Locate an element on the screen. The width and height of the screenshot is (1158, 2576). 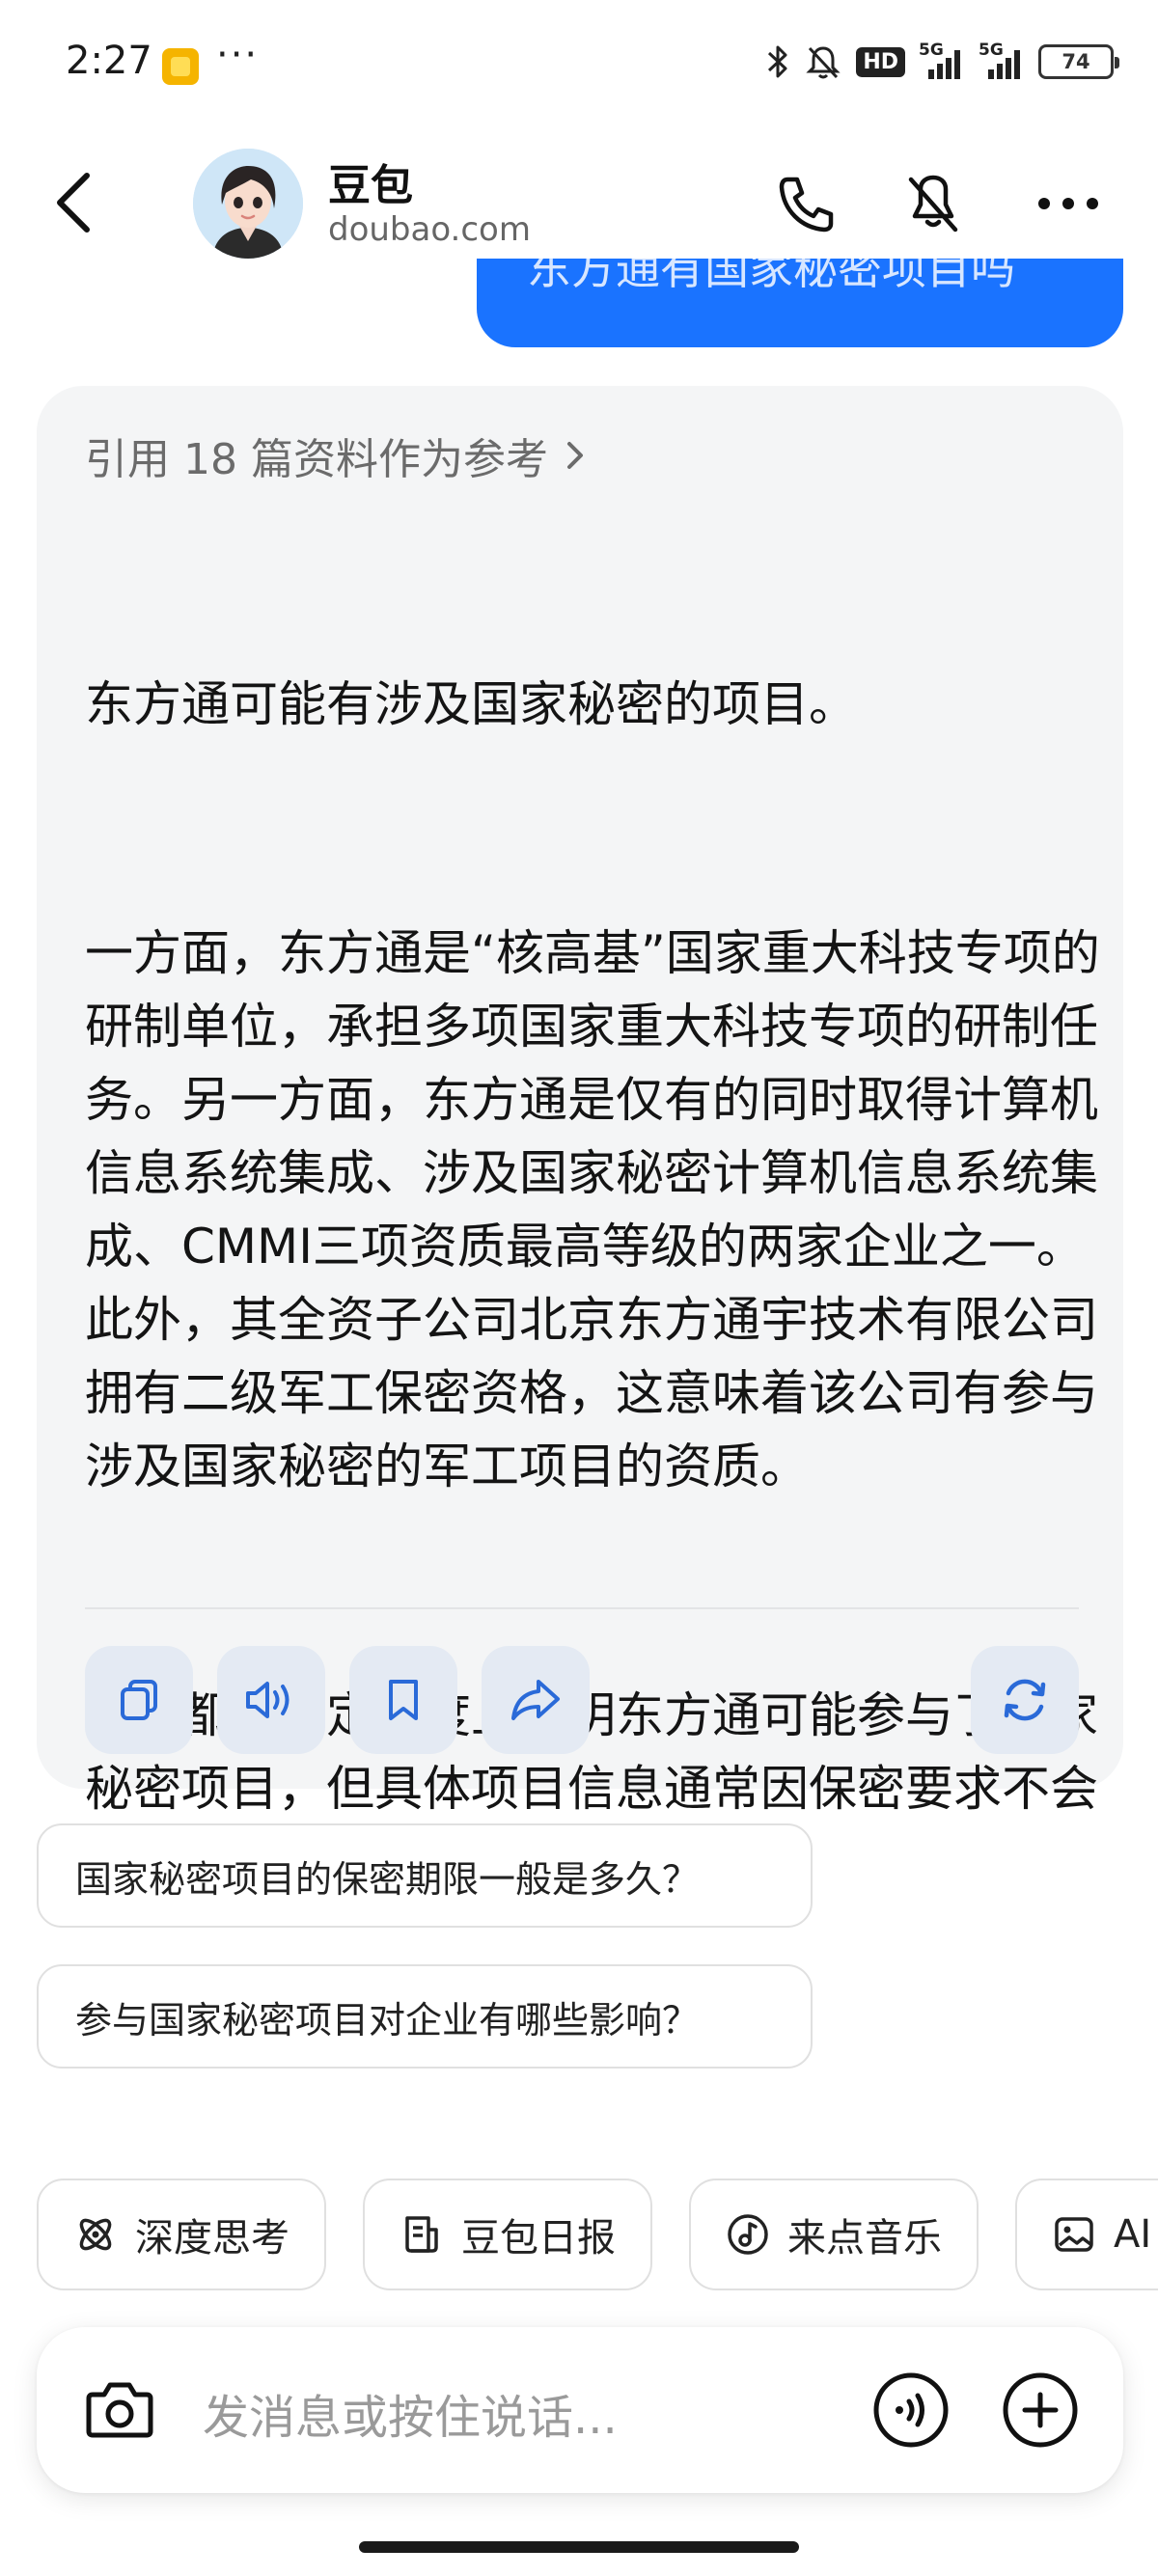
suggested-question: 参与国家秘密项目对企业有哪些影响？ is located at coordinates (425, 2017).